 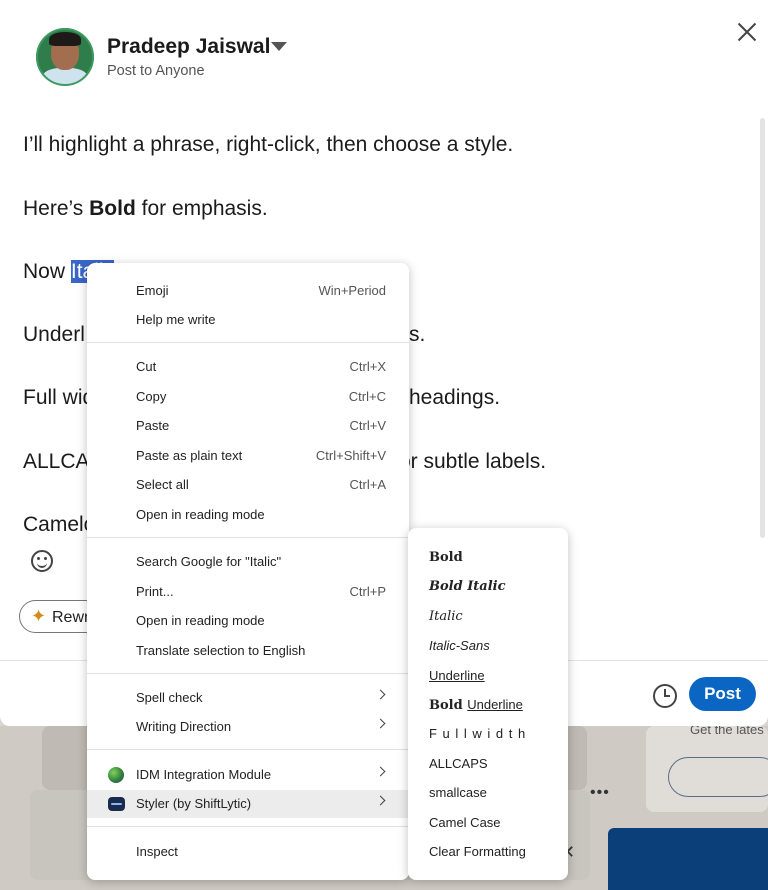 I want to click on menu-item-help-me-write: Help me write, so click(x=248, y=320).